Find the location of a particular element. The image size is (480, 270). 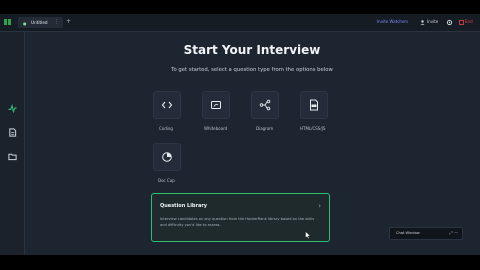

end-interview-button: End is located at coordinates (469, 21).